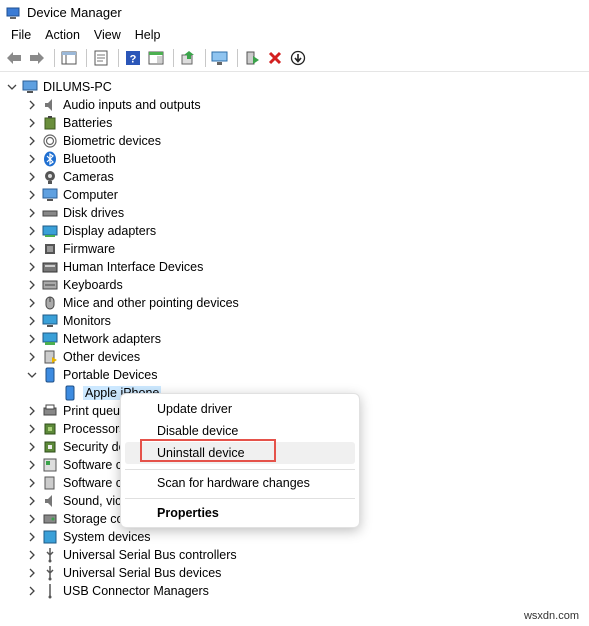 This screenshot has height=626, width=589. I want to click on disable-device-button, so click(298, 58).